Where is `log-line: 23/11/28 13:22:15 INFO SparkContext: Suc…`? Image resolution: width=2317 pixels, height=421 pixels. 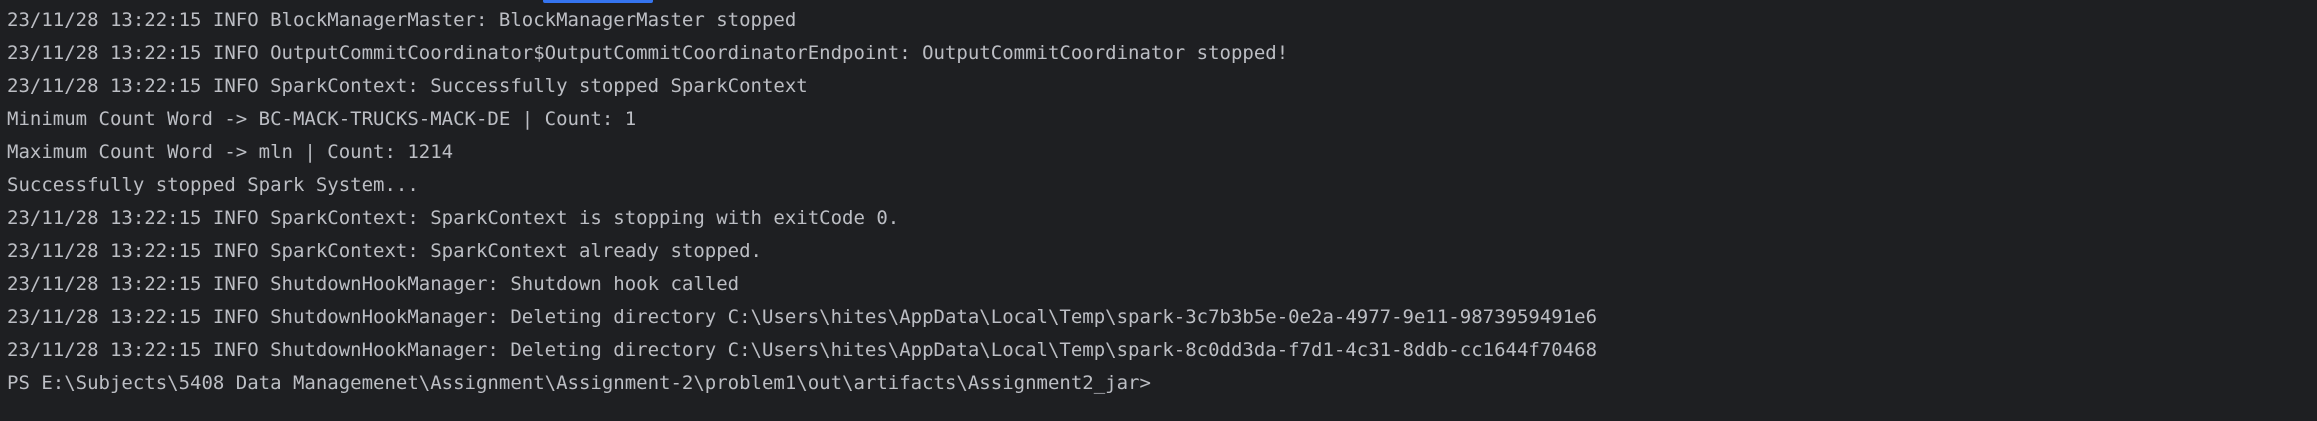
log-line: 23/11/28 13:22:15 INFO SparkContext: Suc… is located at coordinates (407, 86).